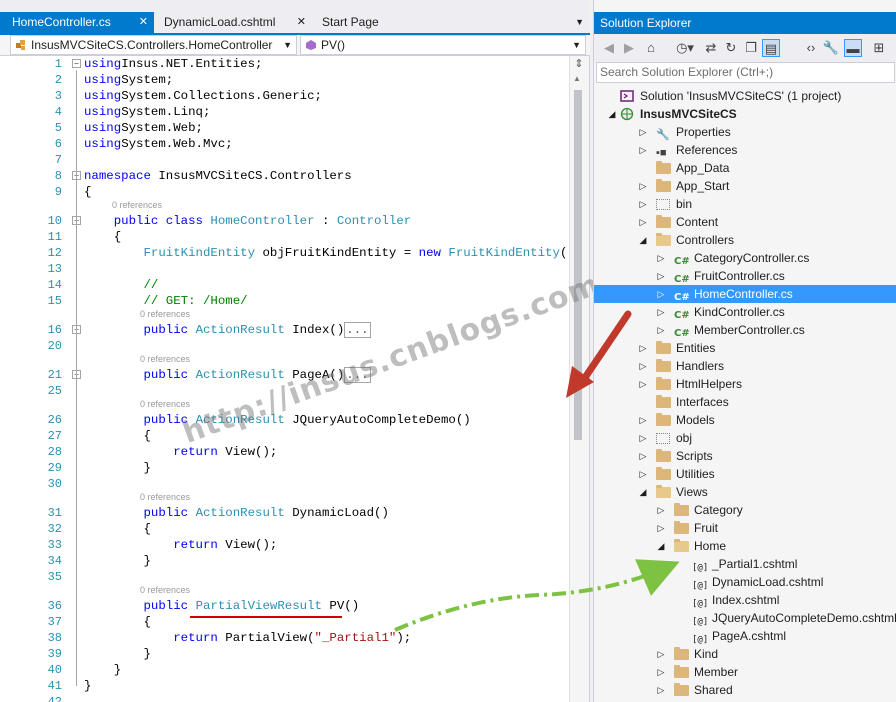  Describe the element at coordinates (879, 48) in the screenshot. I see `class-diagram-icon: ⊞` at that location.